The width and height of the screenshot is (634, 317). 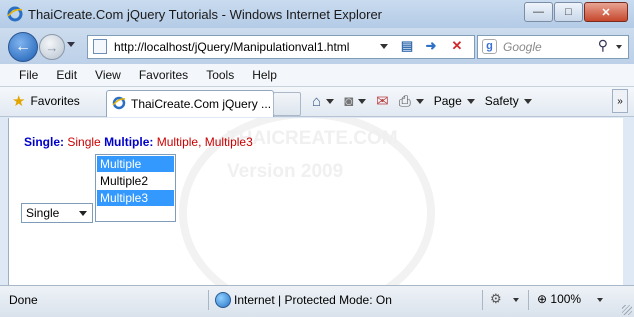 I want to click on watermark-version: Version 2009, so click(x=285, y=171).